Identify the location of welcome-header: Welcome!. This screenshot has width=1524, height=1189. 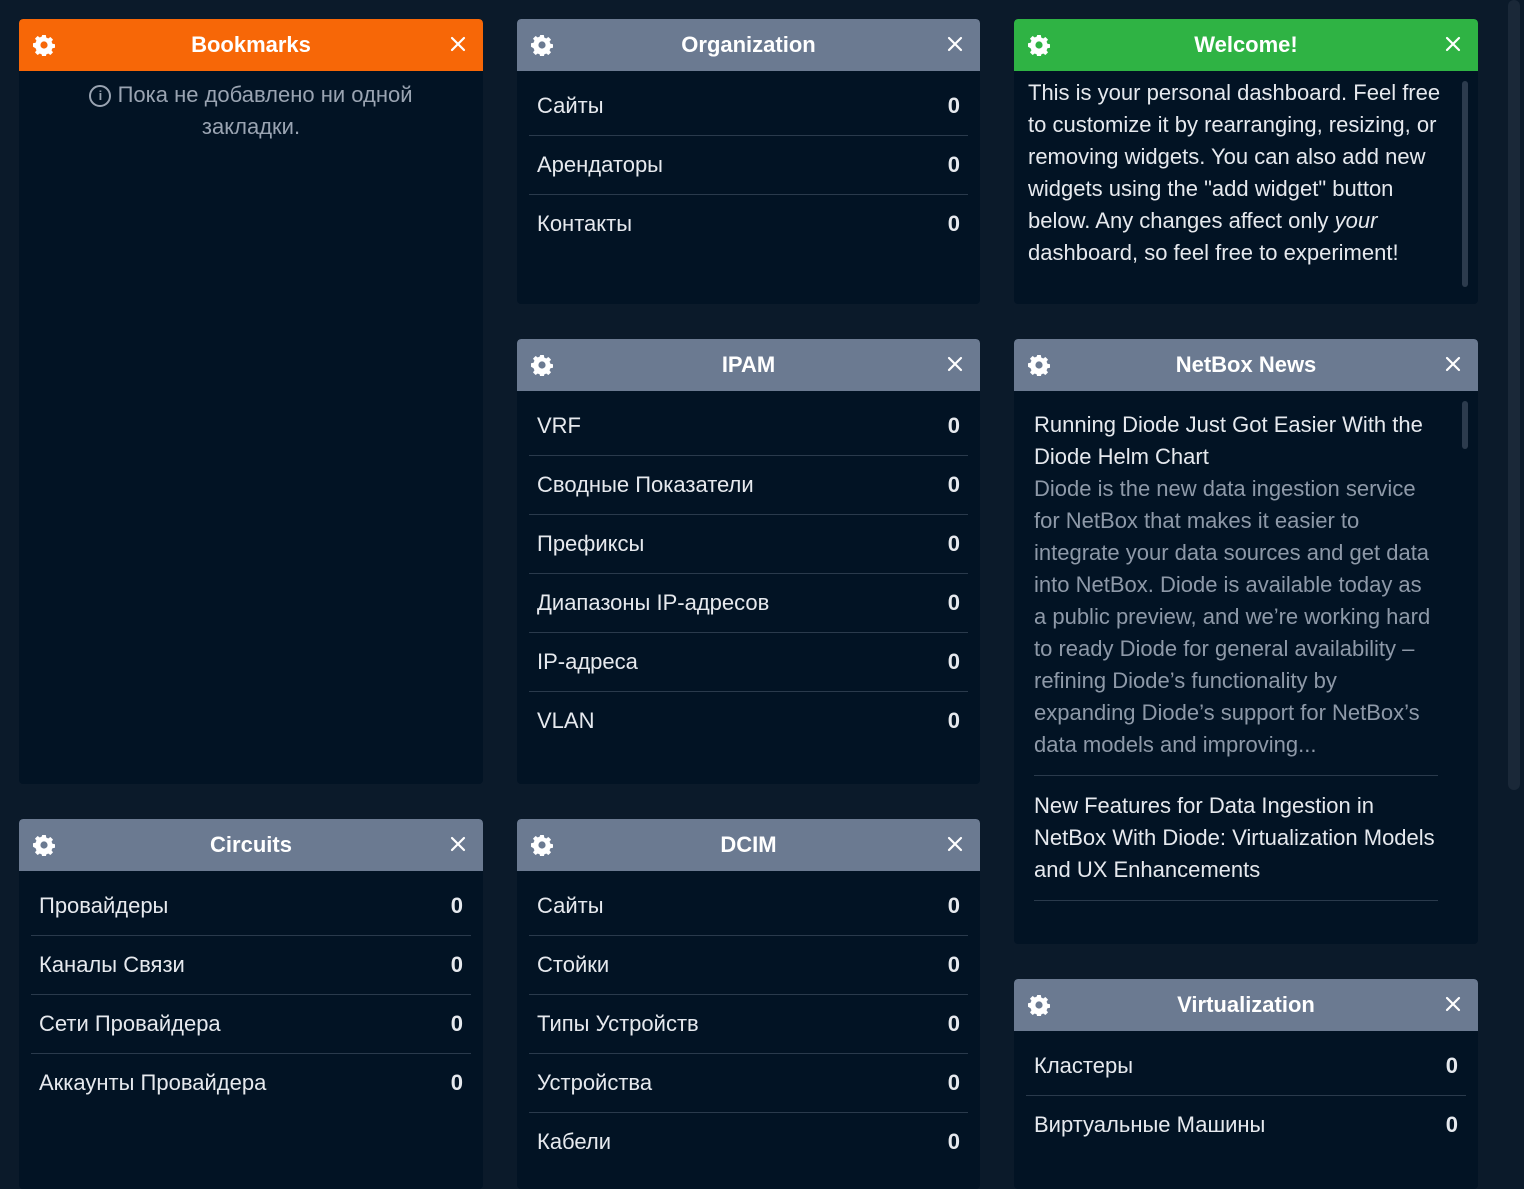
(1246, 45).